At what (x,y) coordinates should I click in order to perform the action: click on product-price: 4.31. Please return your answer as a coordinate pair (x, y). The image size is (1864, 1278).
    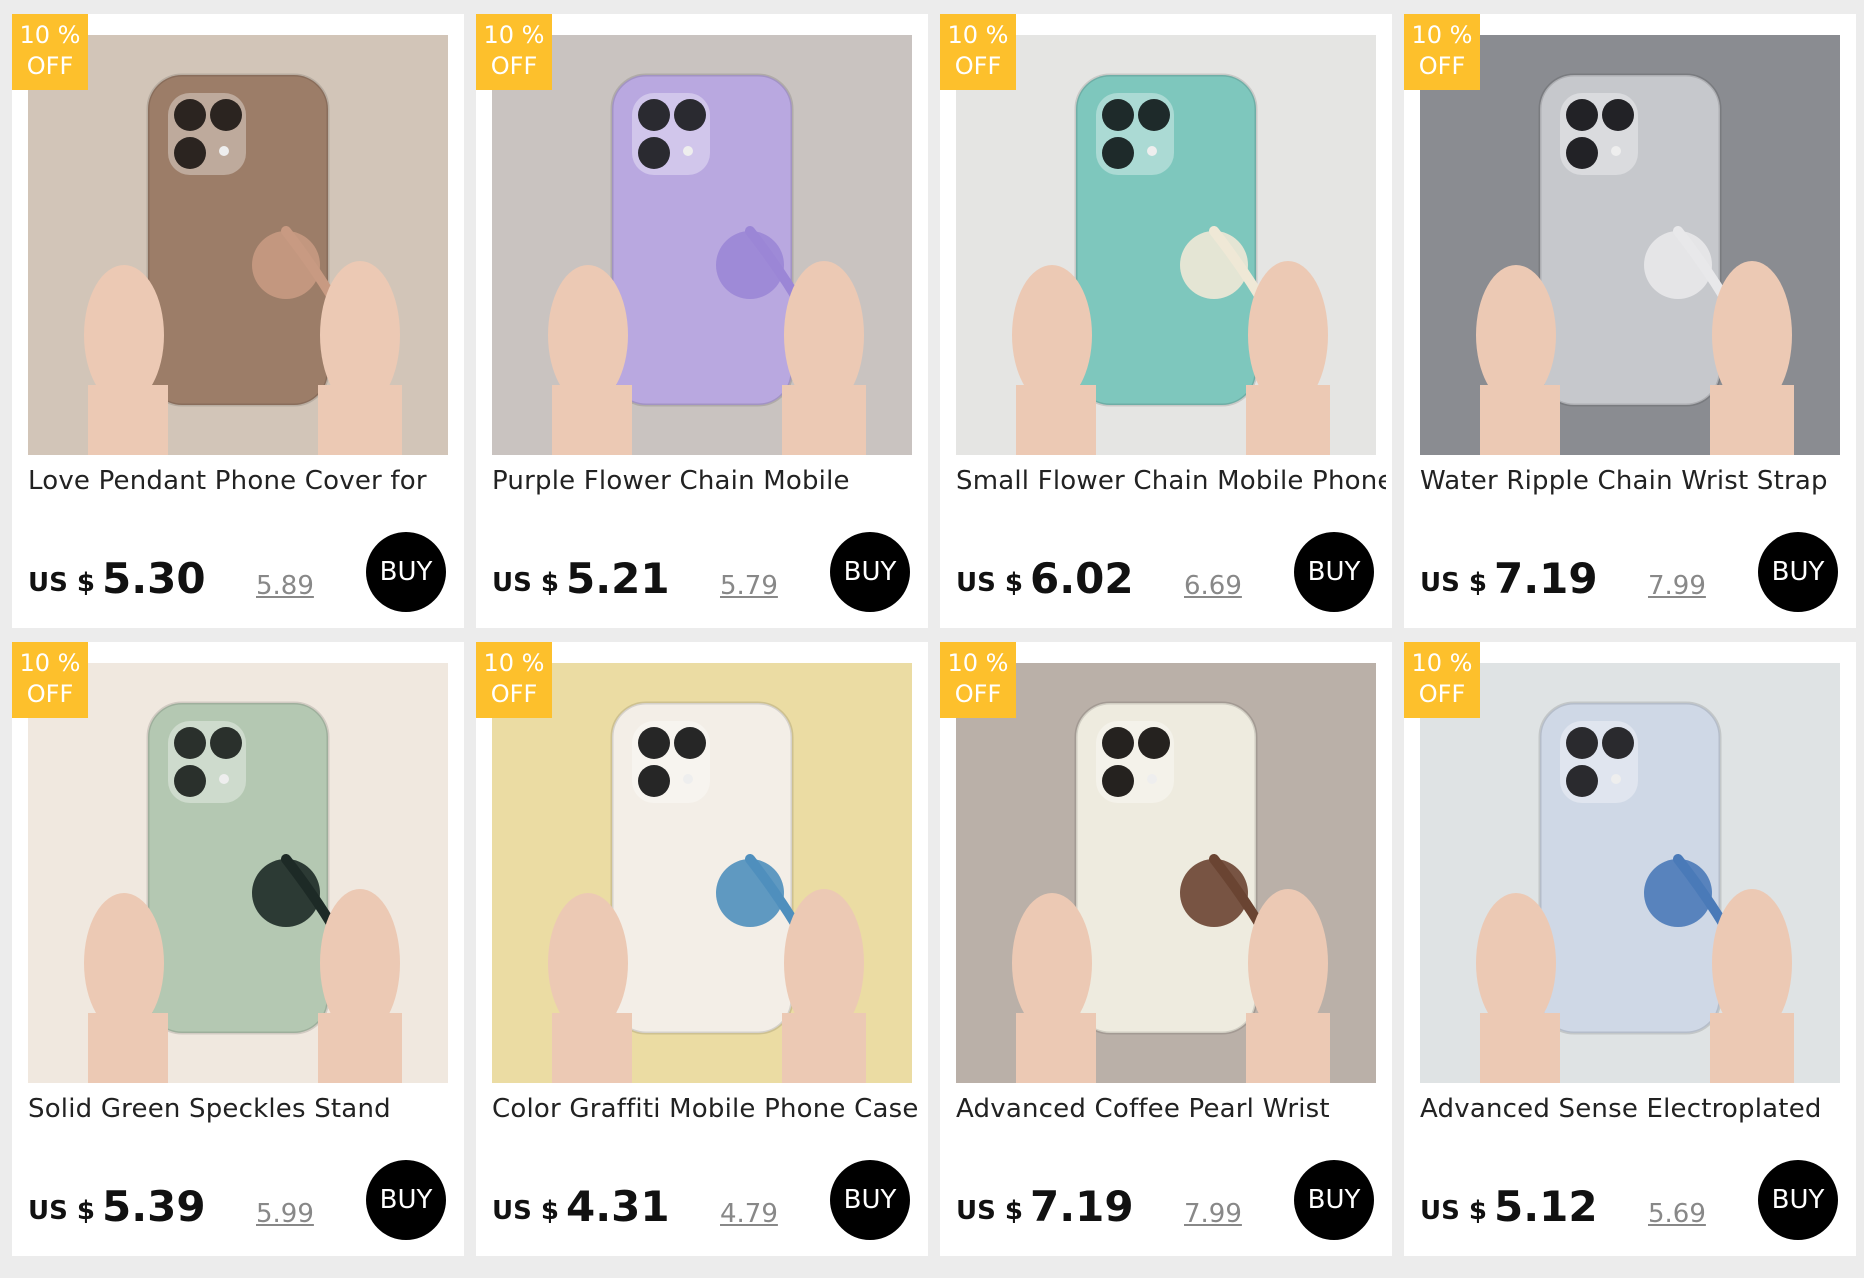
    Looking at the image, I should click on (618, 1206).